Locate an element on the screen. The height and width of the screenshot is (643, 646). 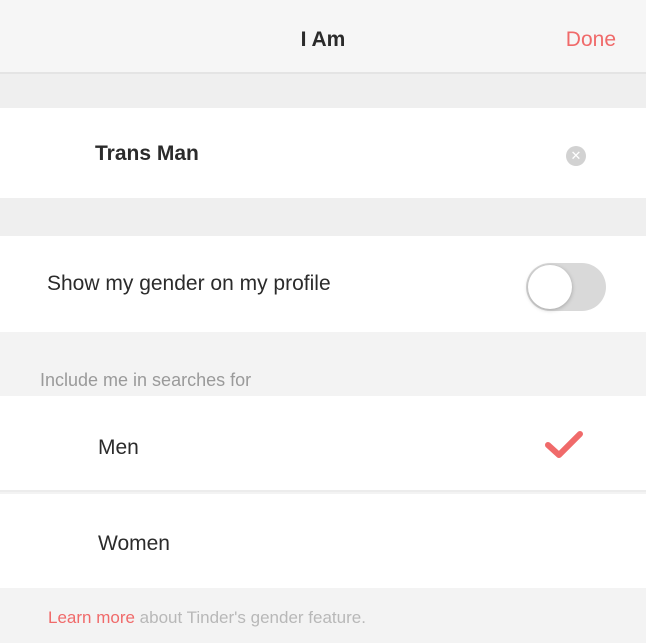
learn-more-link: Learn more is located at coordinates (91, 617).